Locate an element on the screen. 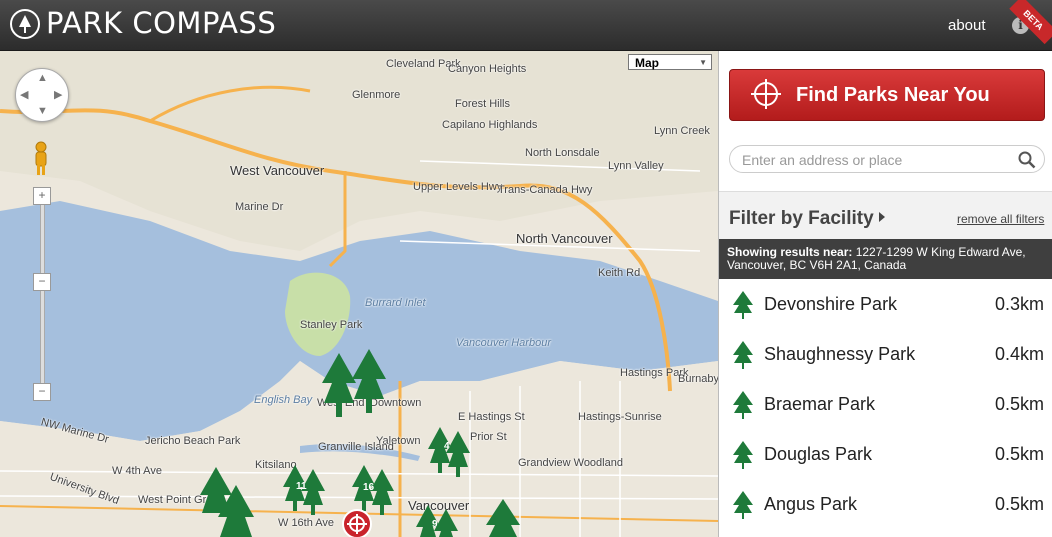  cluster-count: 11 is located at coordinates (301, 486).